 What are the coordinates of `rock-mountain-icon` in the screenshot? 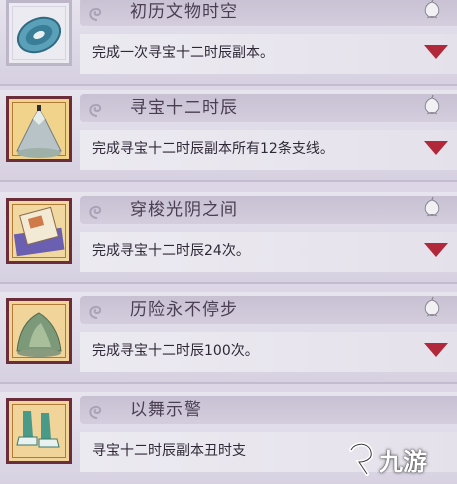 It's located at (39, 331).